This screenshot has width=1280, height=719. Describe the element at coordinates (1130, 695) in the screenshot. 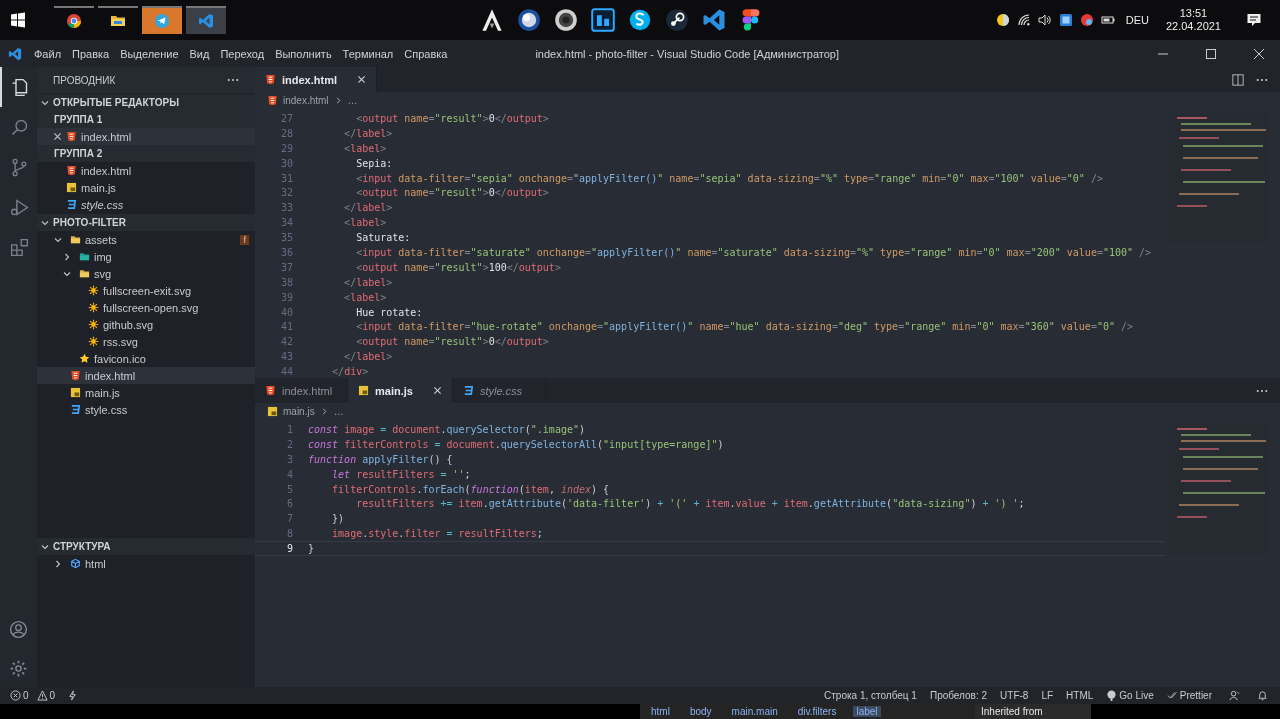

I see `go-live-button: Go Live` at that location.